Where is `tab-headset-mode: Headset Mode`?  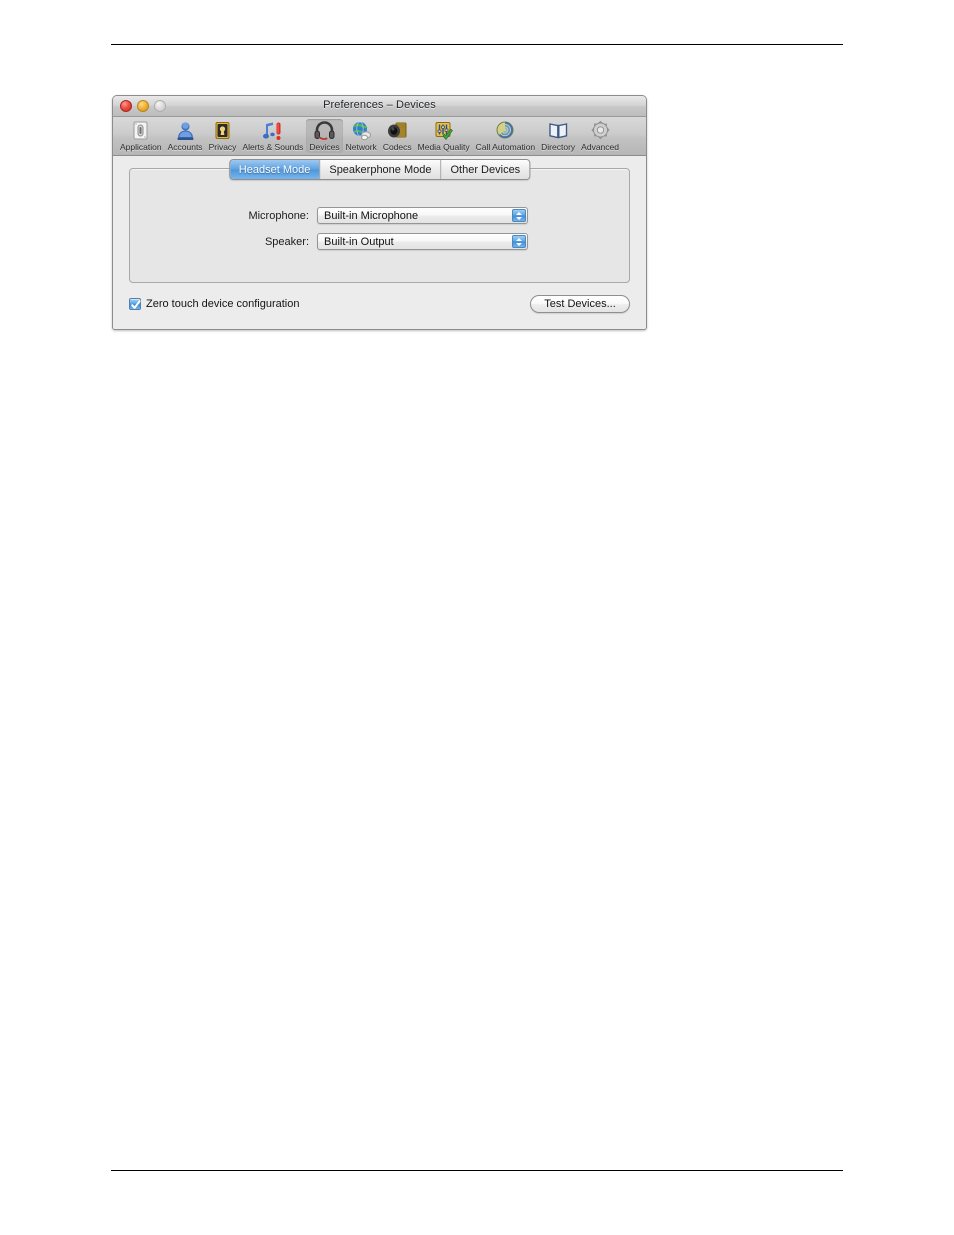
tab-headset-mode: Headset Mode is located at coordinates (275, 169).